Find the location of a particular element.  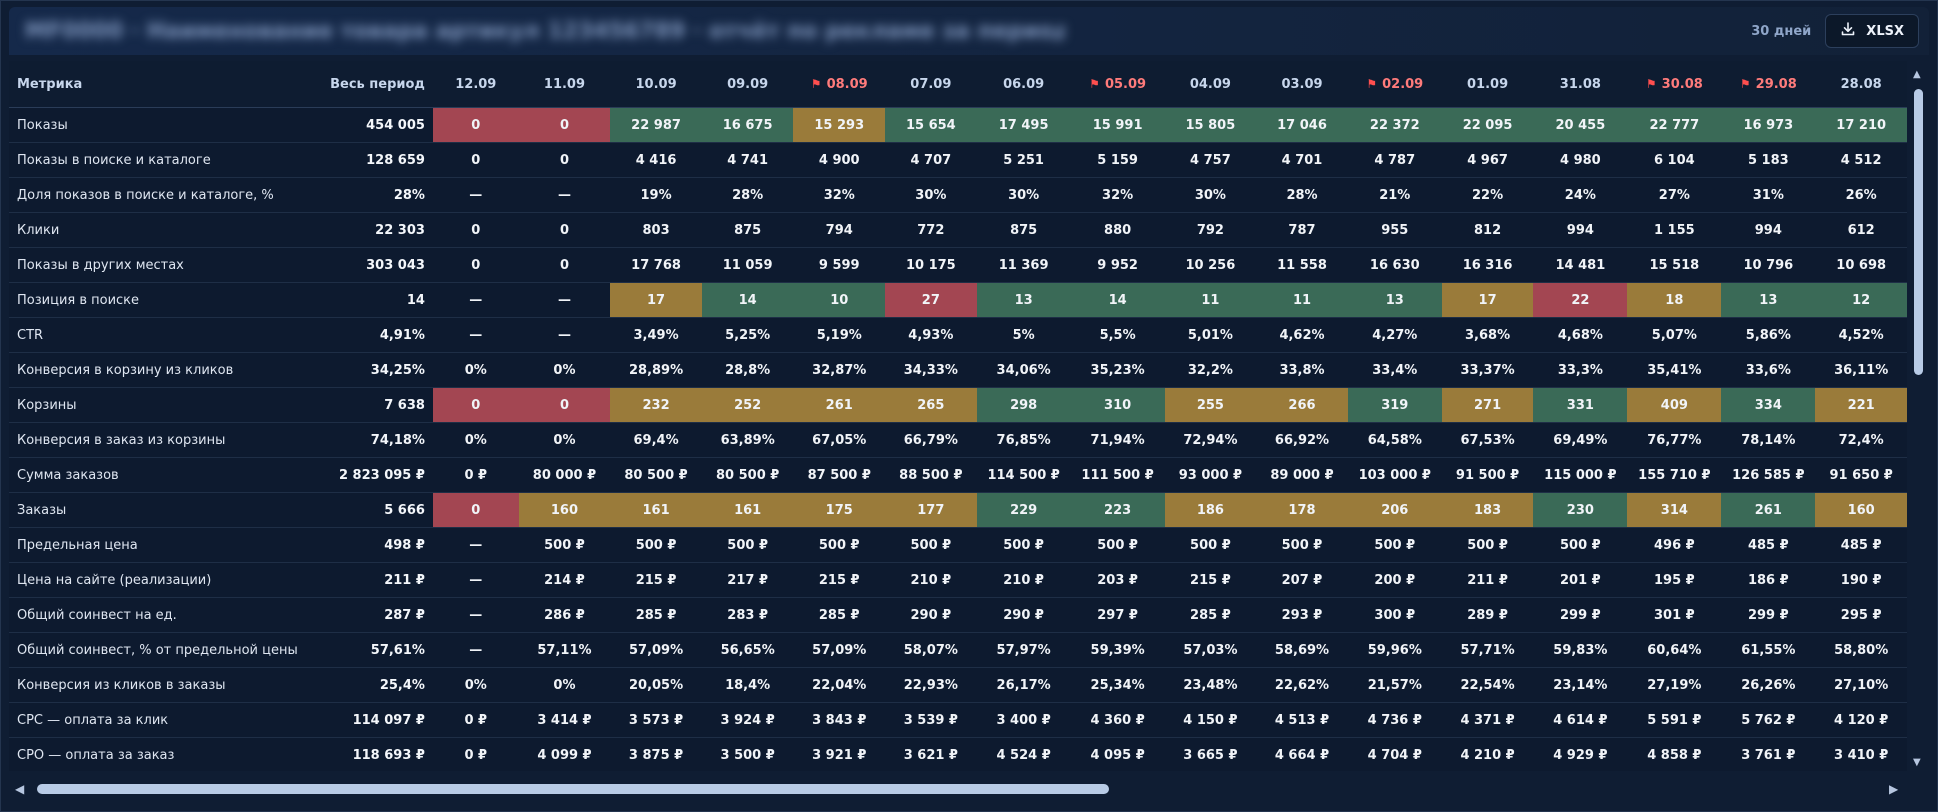

column-header-date: 31.08 is located at coordinates (1580, 84).